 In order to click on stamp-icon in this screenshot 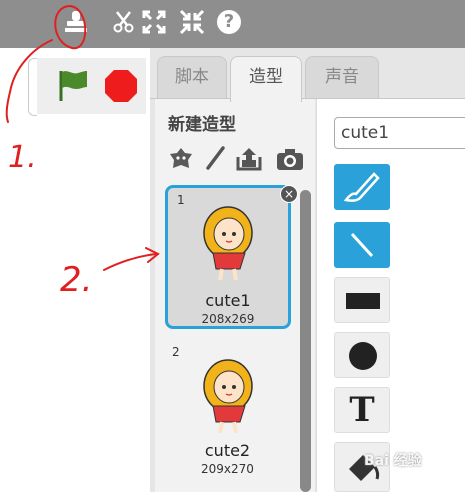, I will do `click(76, 22)`.